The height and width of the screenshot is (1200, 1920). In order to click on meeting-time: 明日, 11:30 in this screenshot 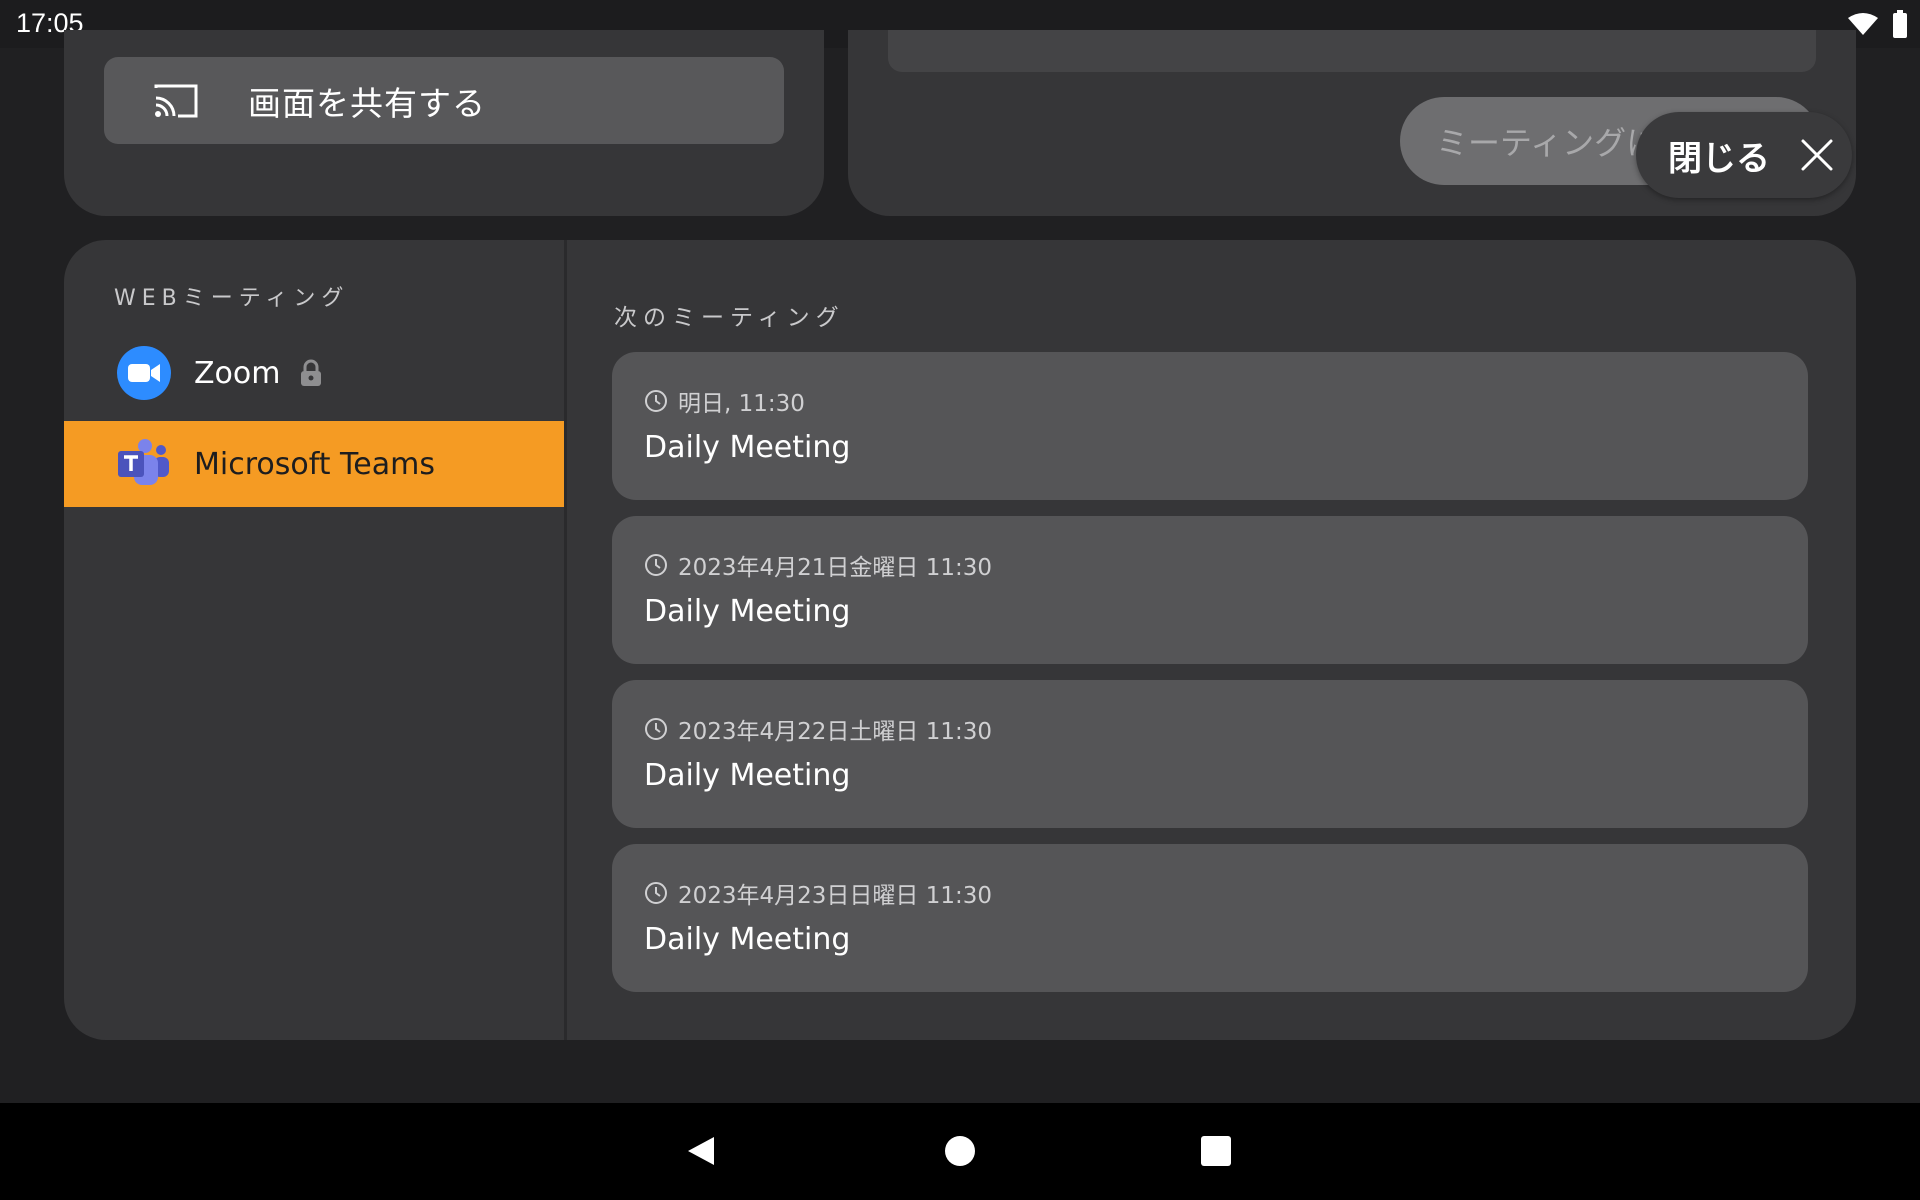, I will do `click(724, 401)`.